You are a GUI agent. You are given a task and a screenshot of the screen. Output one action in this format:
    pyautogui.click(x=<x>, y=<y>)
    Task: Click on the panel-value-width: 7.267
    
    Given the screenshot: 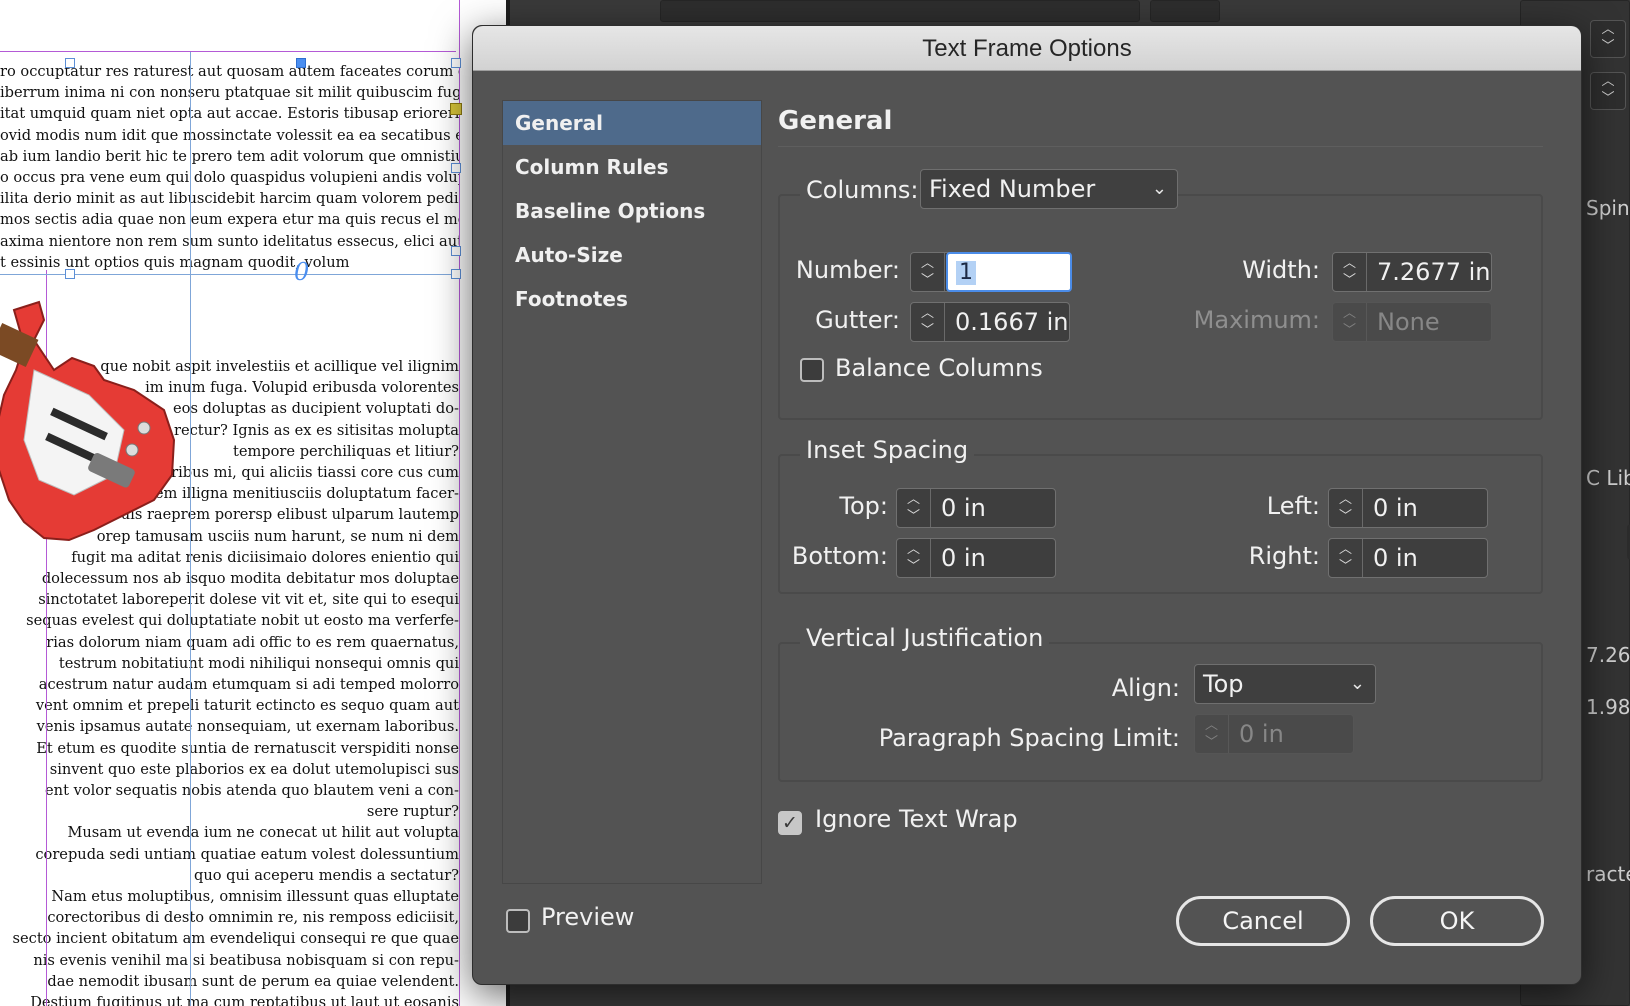 What is the action you would take?
    pyautogui.click(x=1608, y=655)
    